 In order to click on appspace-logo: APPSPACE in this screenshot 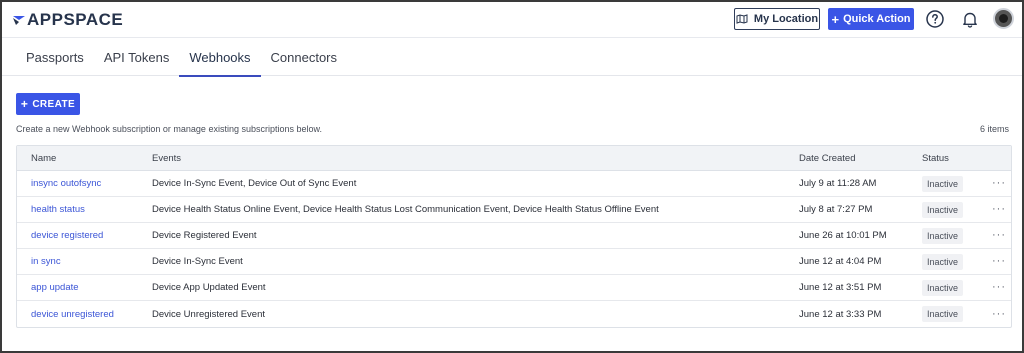, I will do `click(68, 19)`.